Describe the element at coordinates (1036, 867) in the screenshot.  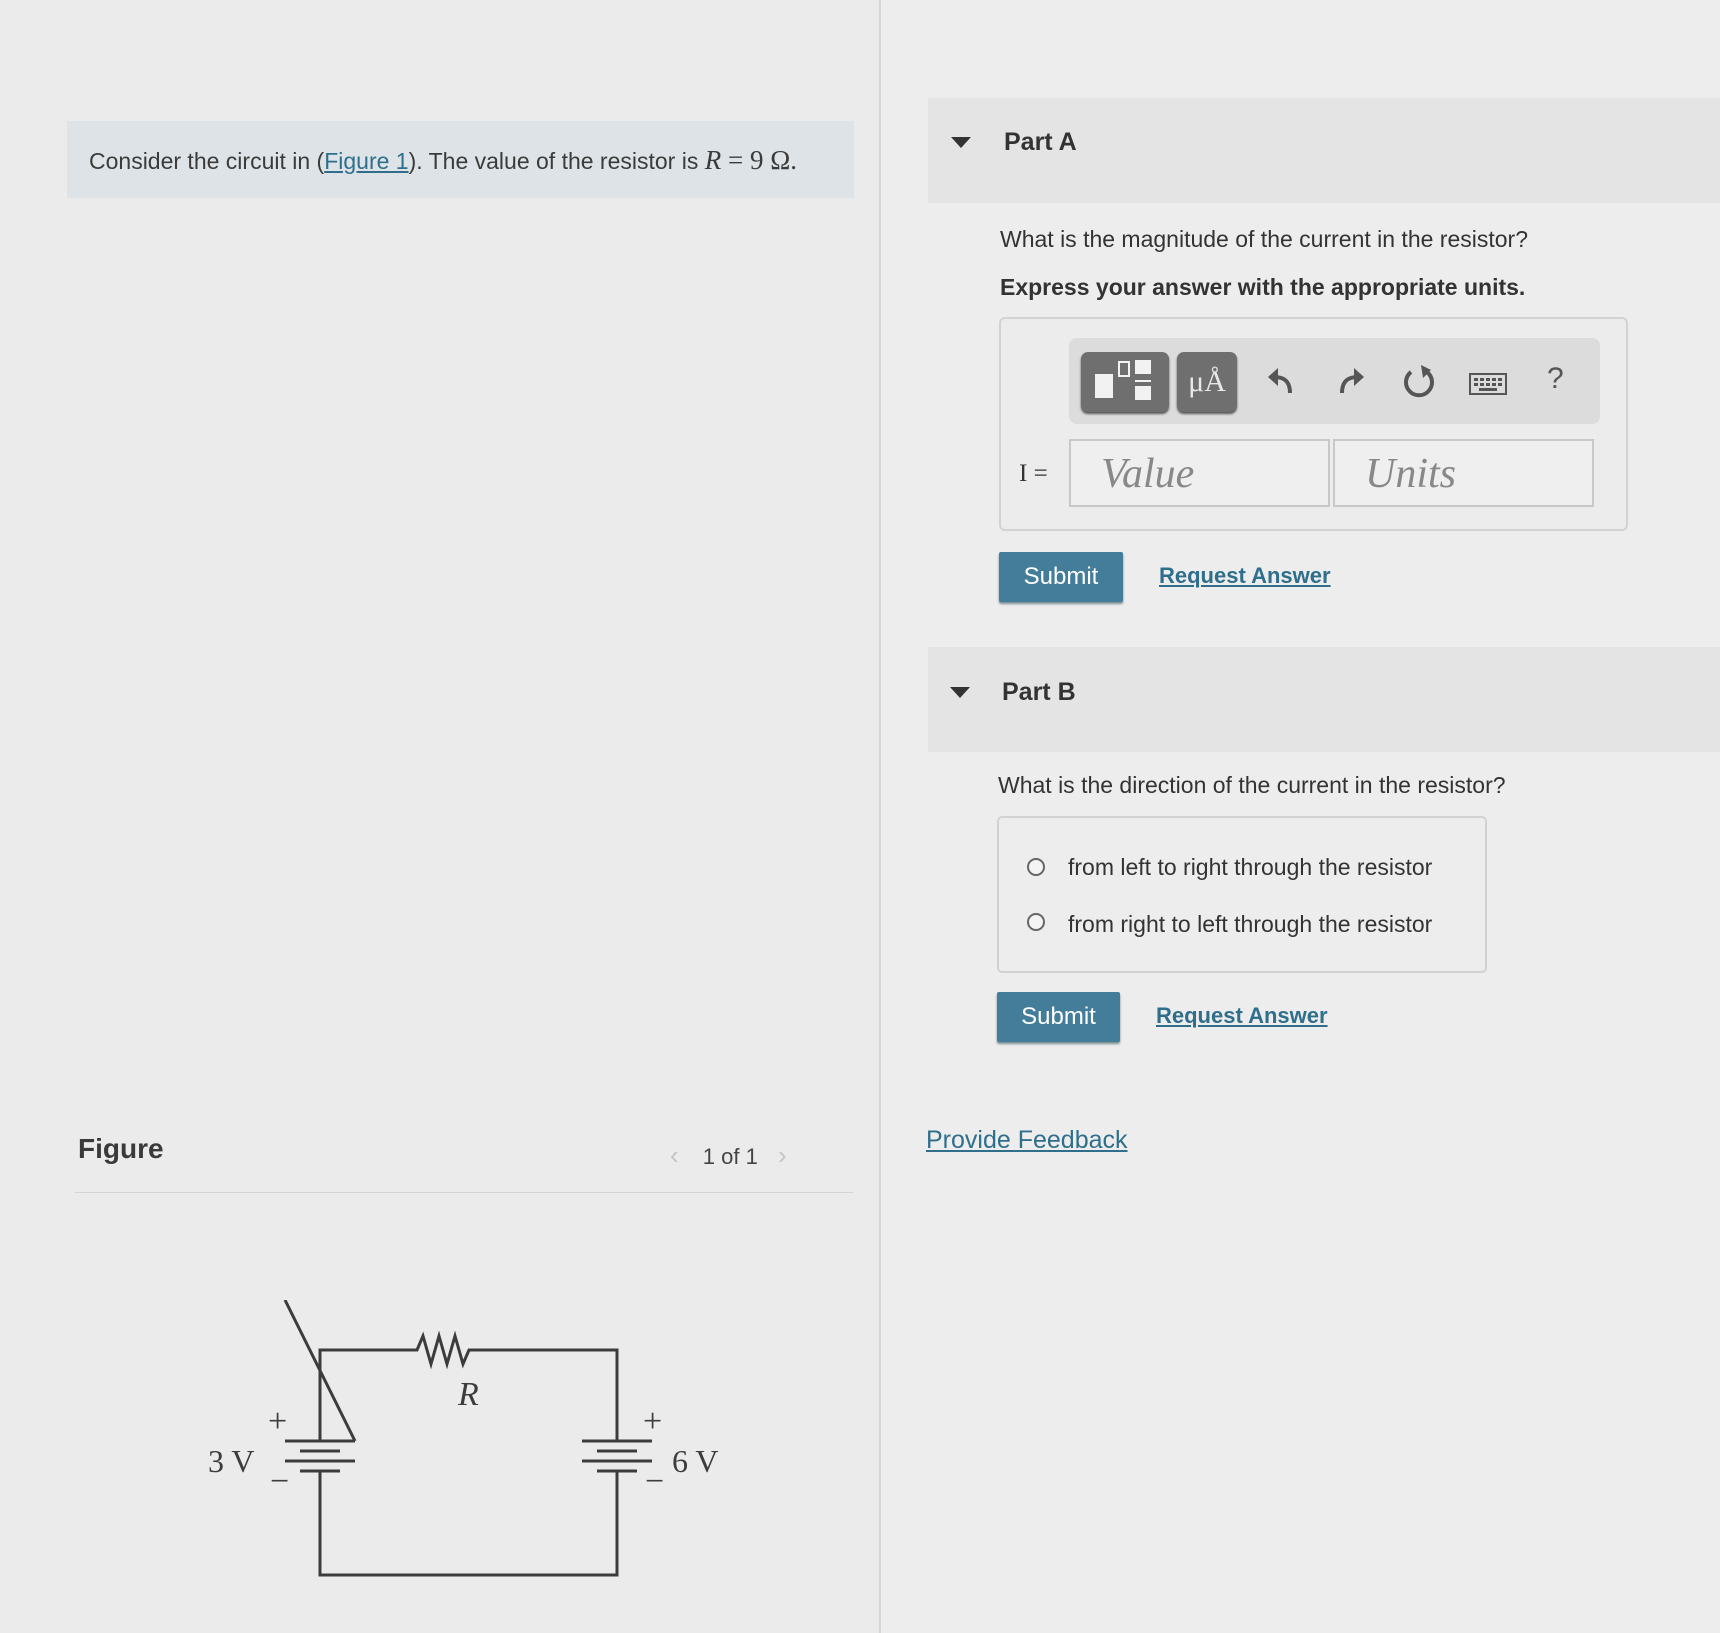
I see `radio-left-to-right` at that location.